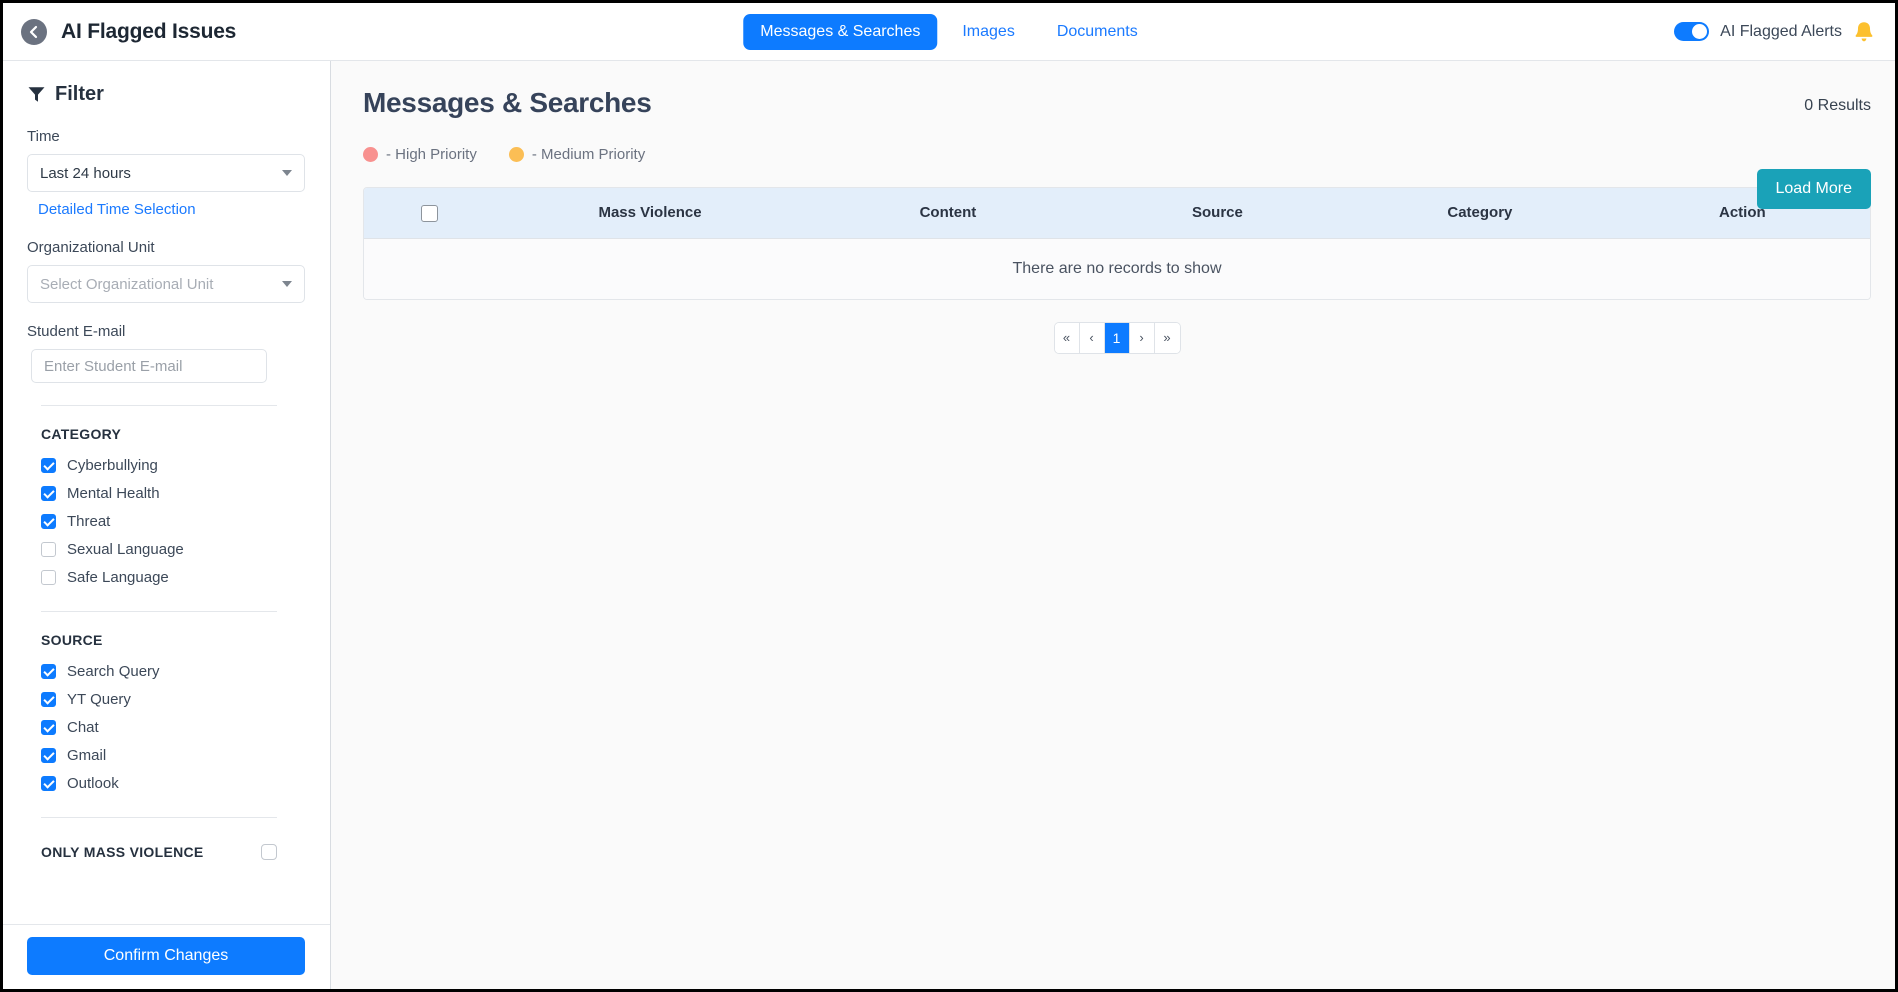 The image size is (1898, 992). I want to click on source-label: Outlook, so click(93, 783).